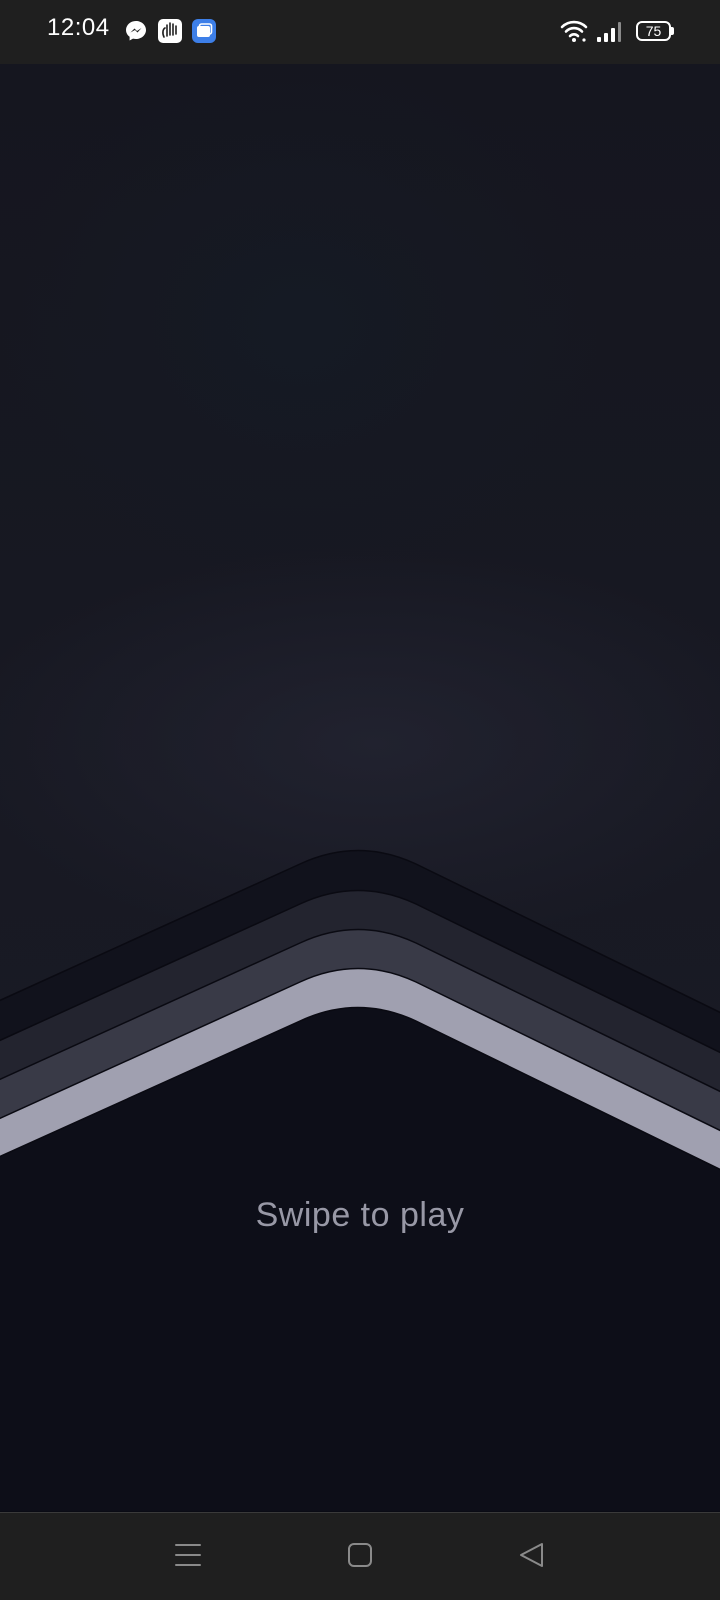 Image resolution: width=720 pixels, height=1600 pixels. I want to click on battery-tip, so click(672, 31).